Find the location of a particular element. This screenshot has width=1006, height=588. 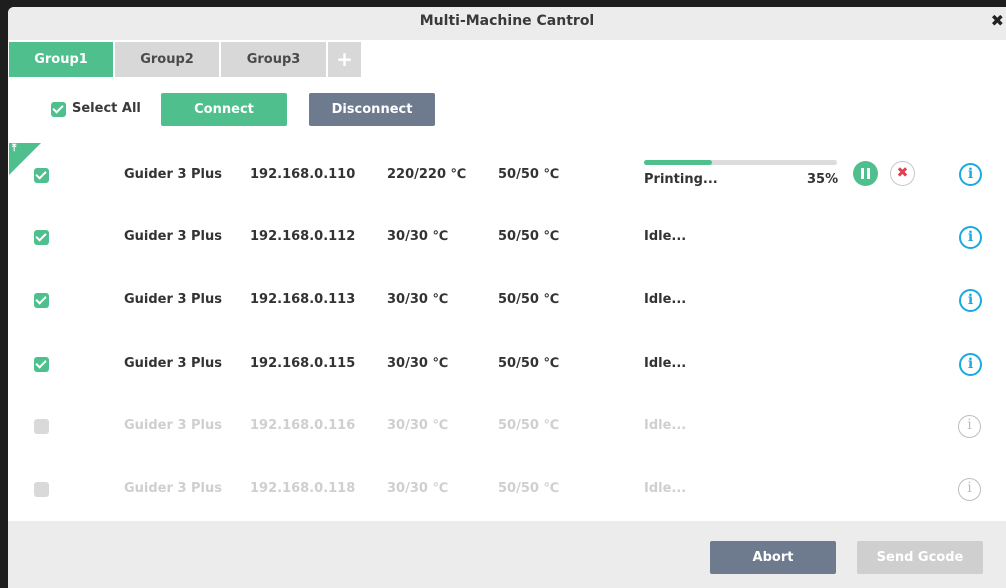

close-icon: ✖ is located at coordinates (997, 21).